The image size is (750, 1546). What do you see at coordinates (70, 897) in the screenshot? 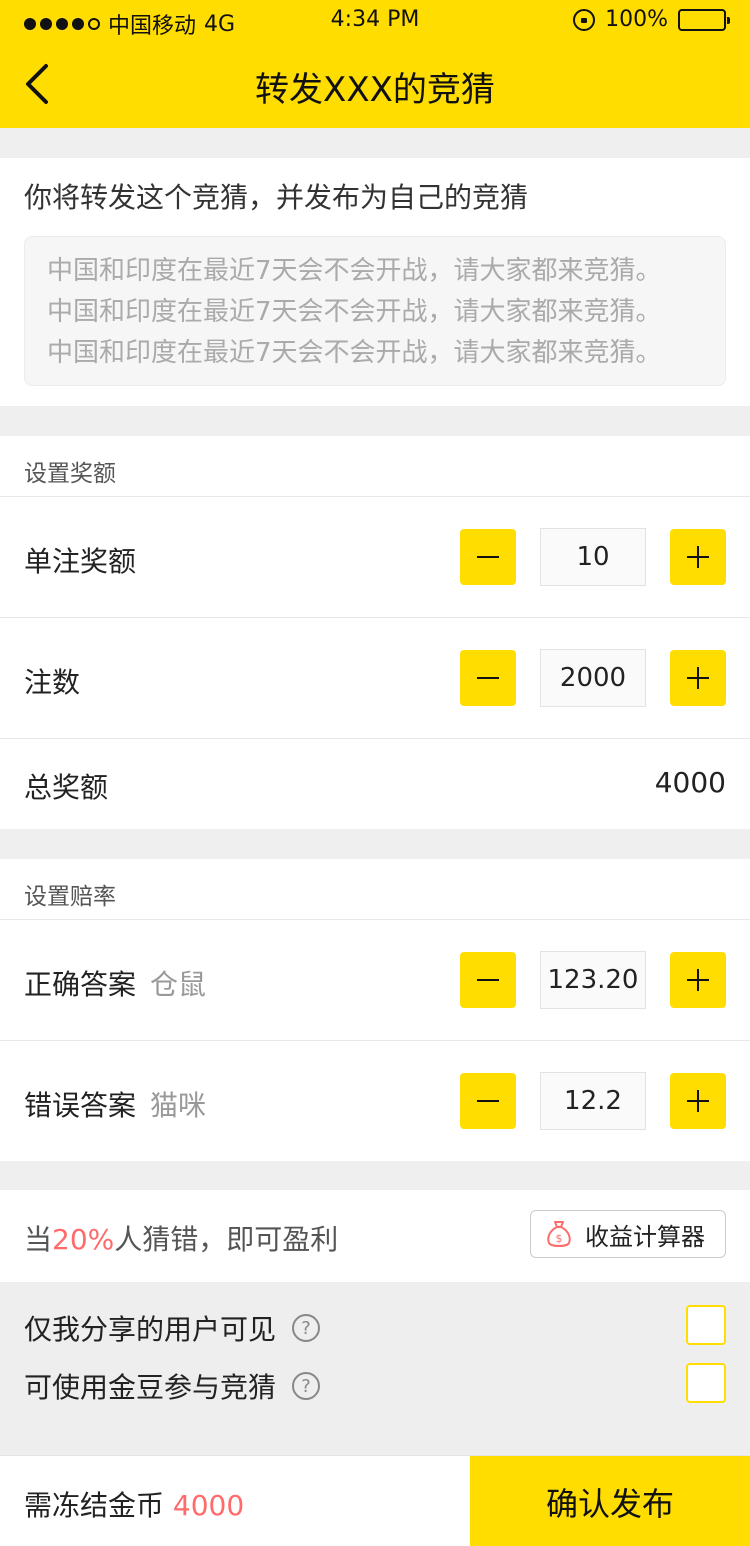
I see `odds-section-title: 设置赔率` at bounding box center [70, 897].